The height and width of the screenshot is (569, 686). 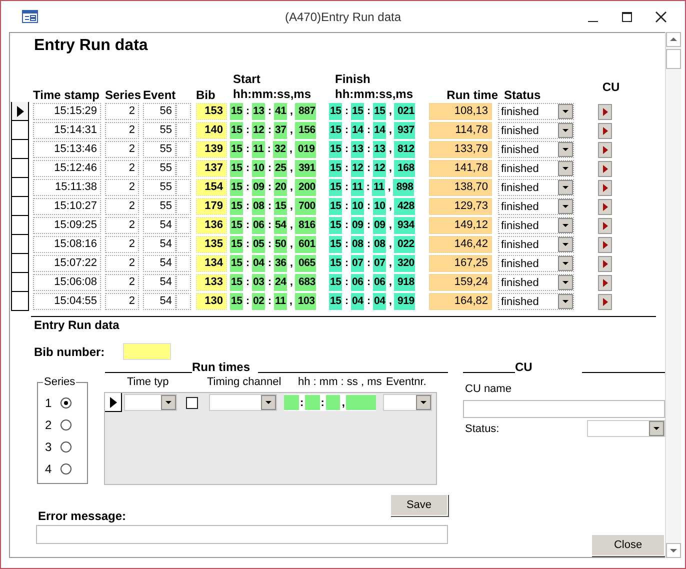 What do you see at coordinates (277, 149) in the screenshot?
I see `time-cell: 15 : 11 : 32 , 019` at bounding box center [277, 149].